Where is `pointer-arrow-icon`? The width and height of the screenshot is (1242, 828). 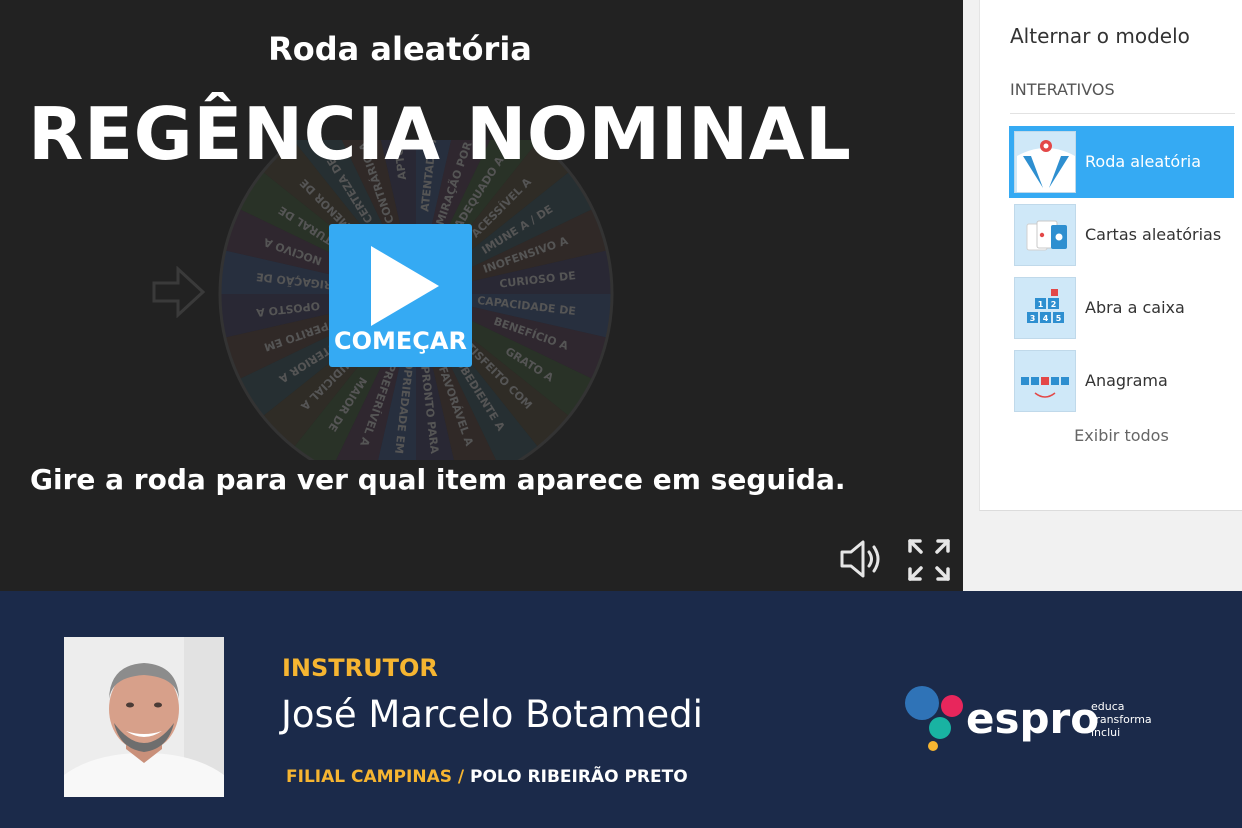 pointer-arrow-icon is located at coordinates (179, 293).